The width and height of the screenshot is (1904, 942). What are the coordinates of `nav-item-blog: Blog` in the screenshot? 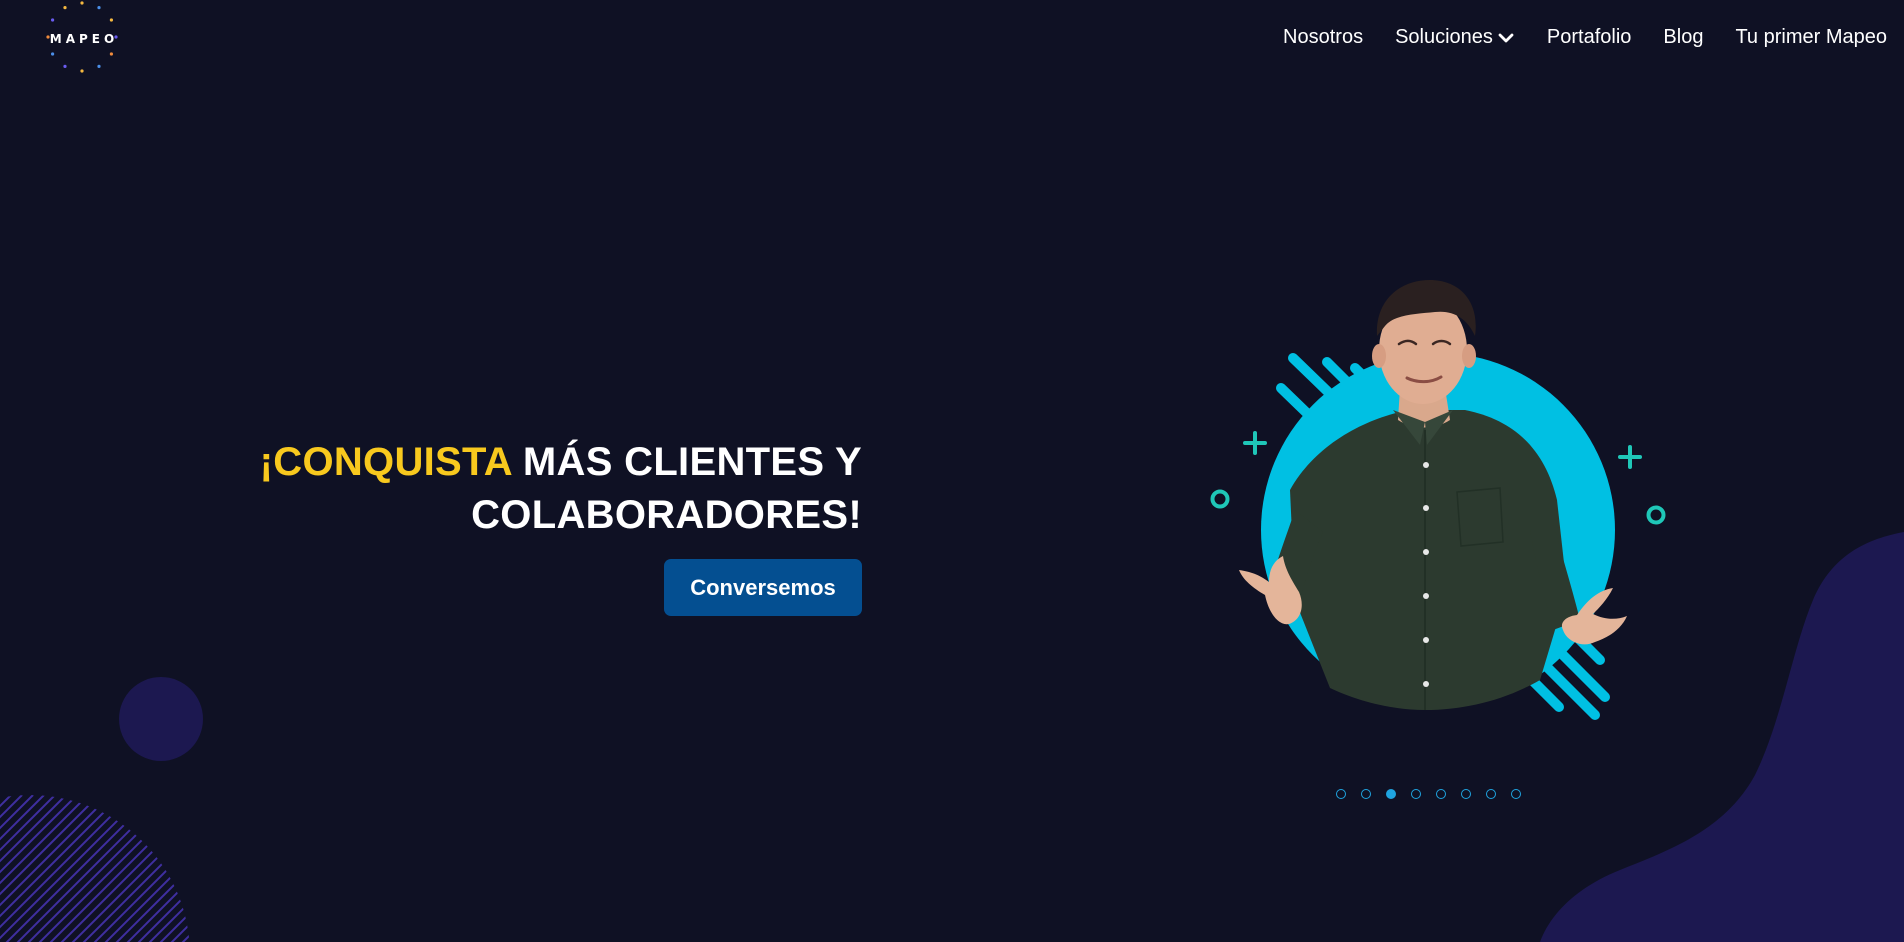 It's located at (1683, 37).